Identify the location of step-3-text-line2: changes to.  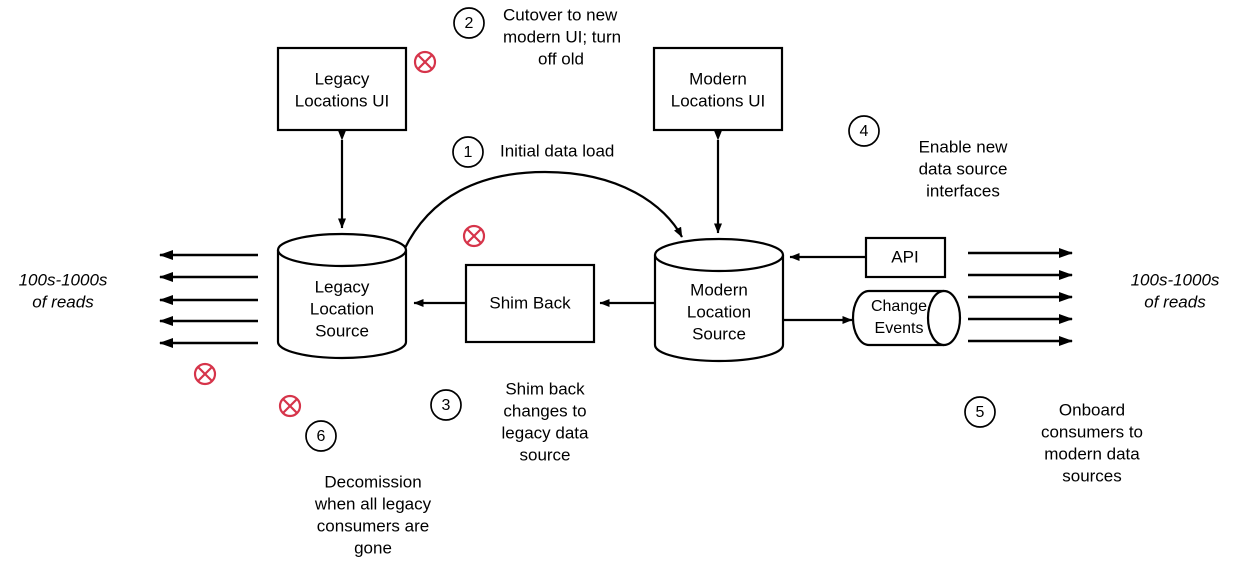
(544, 410).